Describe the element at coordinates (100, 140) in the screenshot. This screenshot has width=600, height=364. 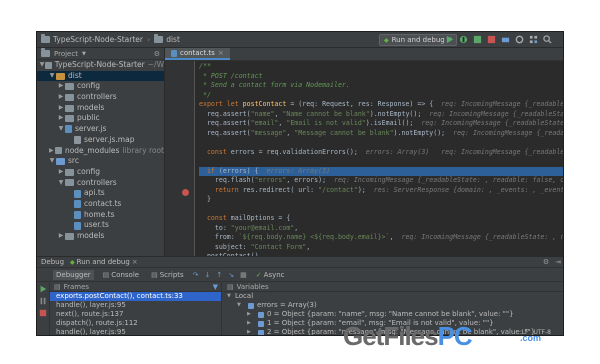
I see `tree-item: server.js.map` at that location.